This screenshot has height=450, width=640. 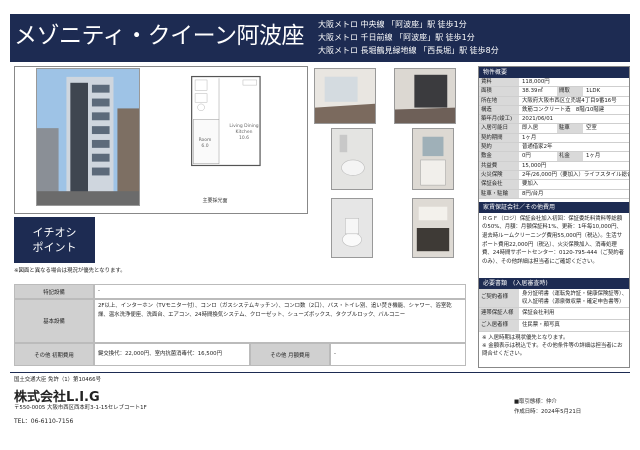 I want to click on floorplan-room-b: Living Dining Kitchen, so click(x=244, y=129).